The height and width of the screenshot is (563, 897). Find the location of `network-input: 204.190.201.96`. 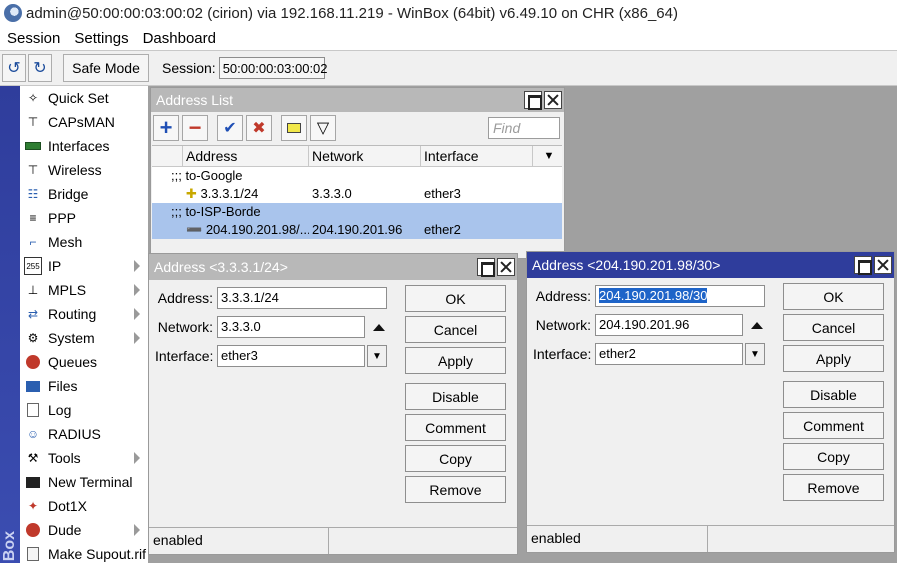

network-input: 204.190.201.96 is located at coordinates (669, 325).